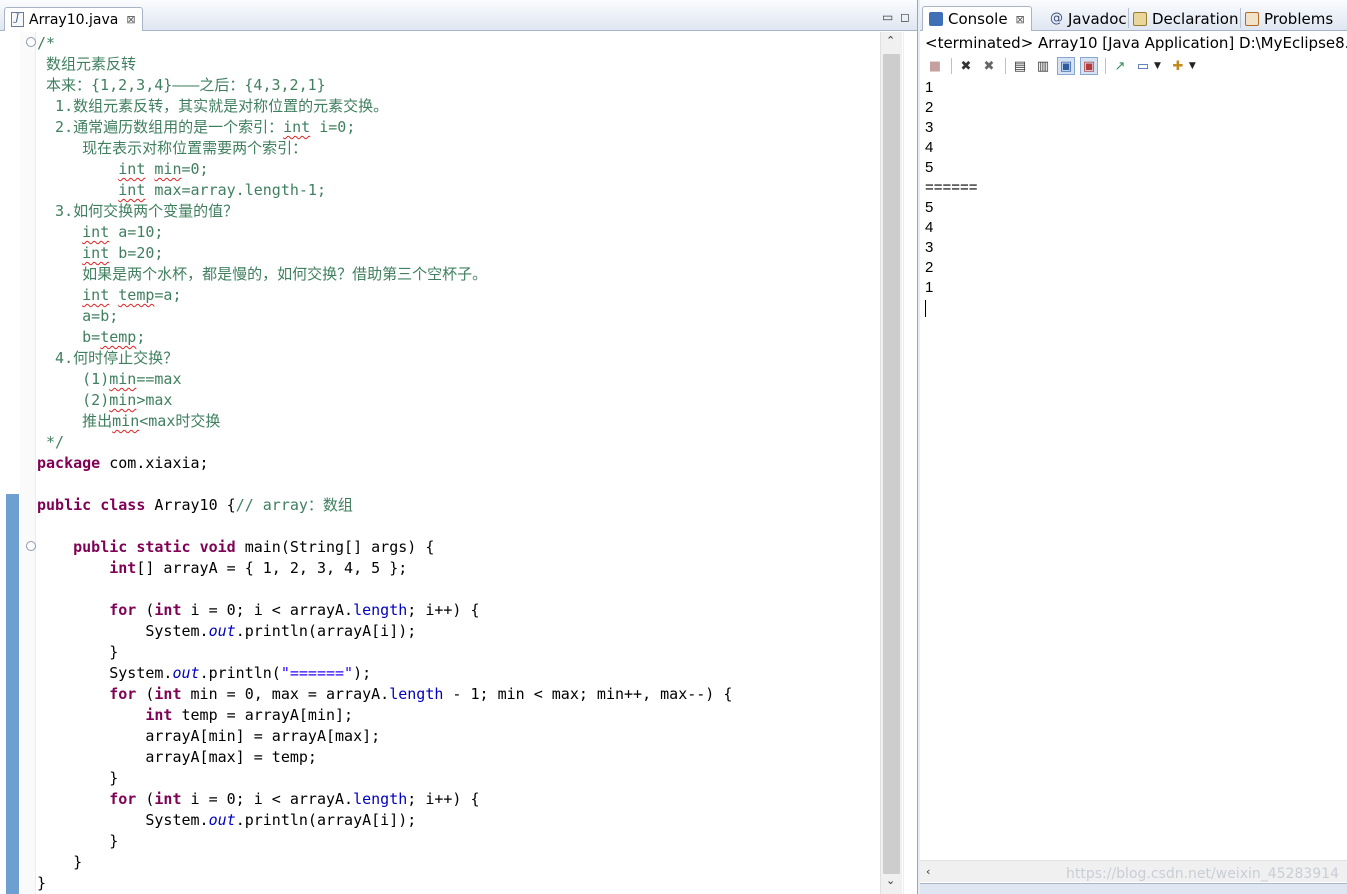  I want to click on spell-error-text: temp, so click(118, 337).